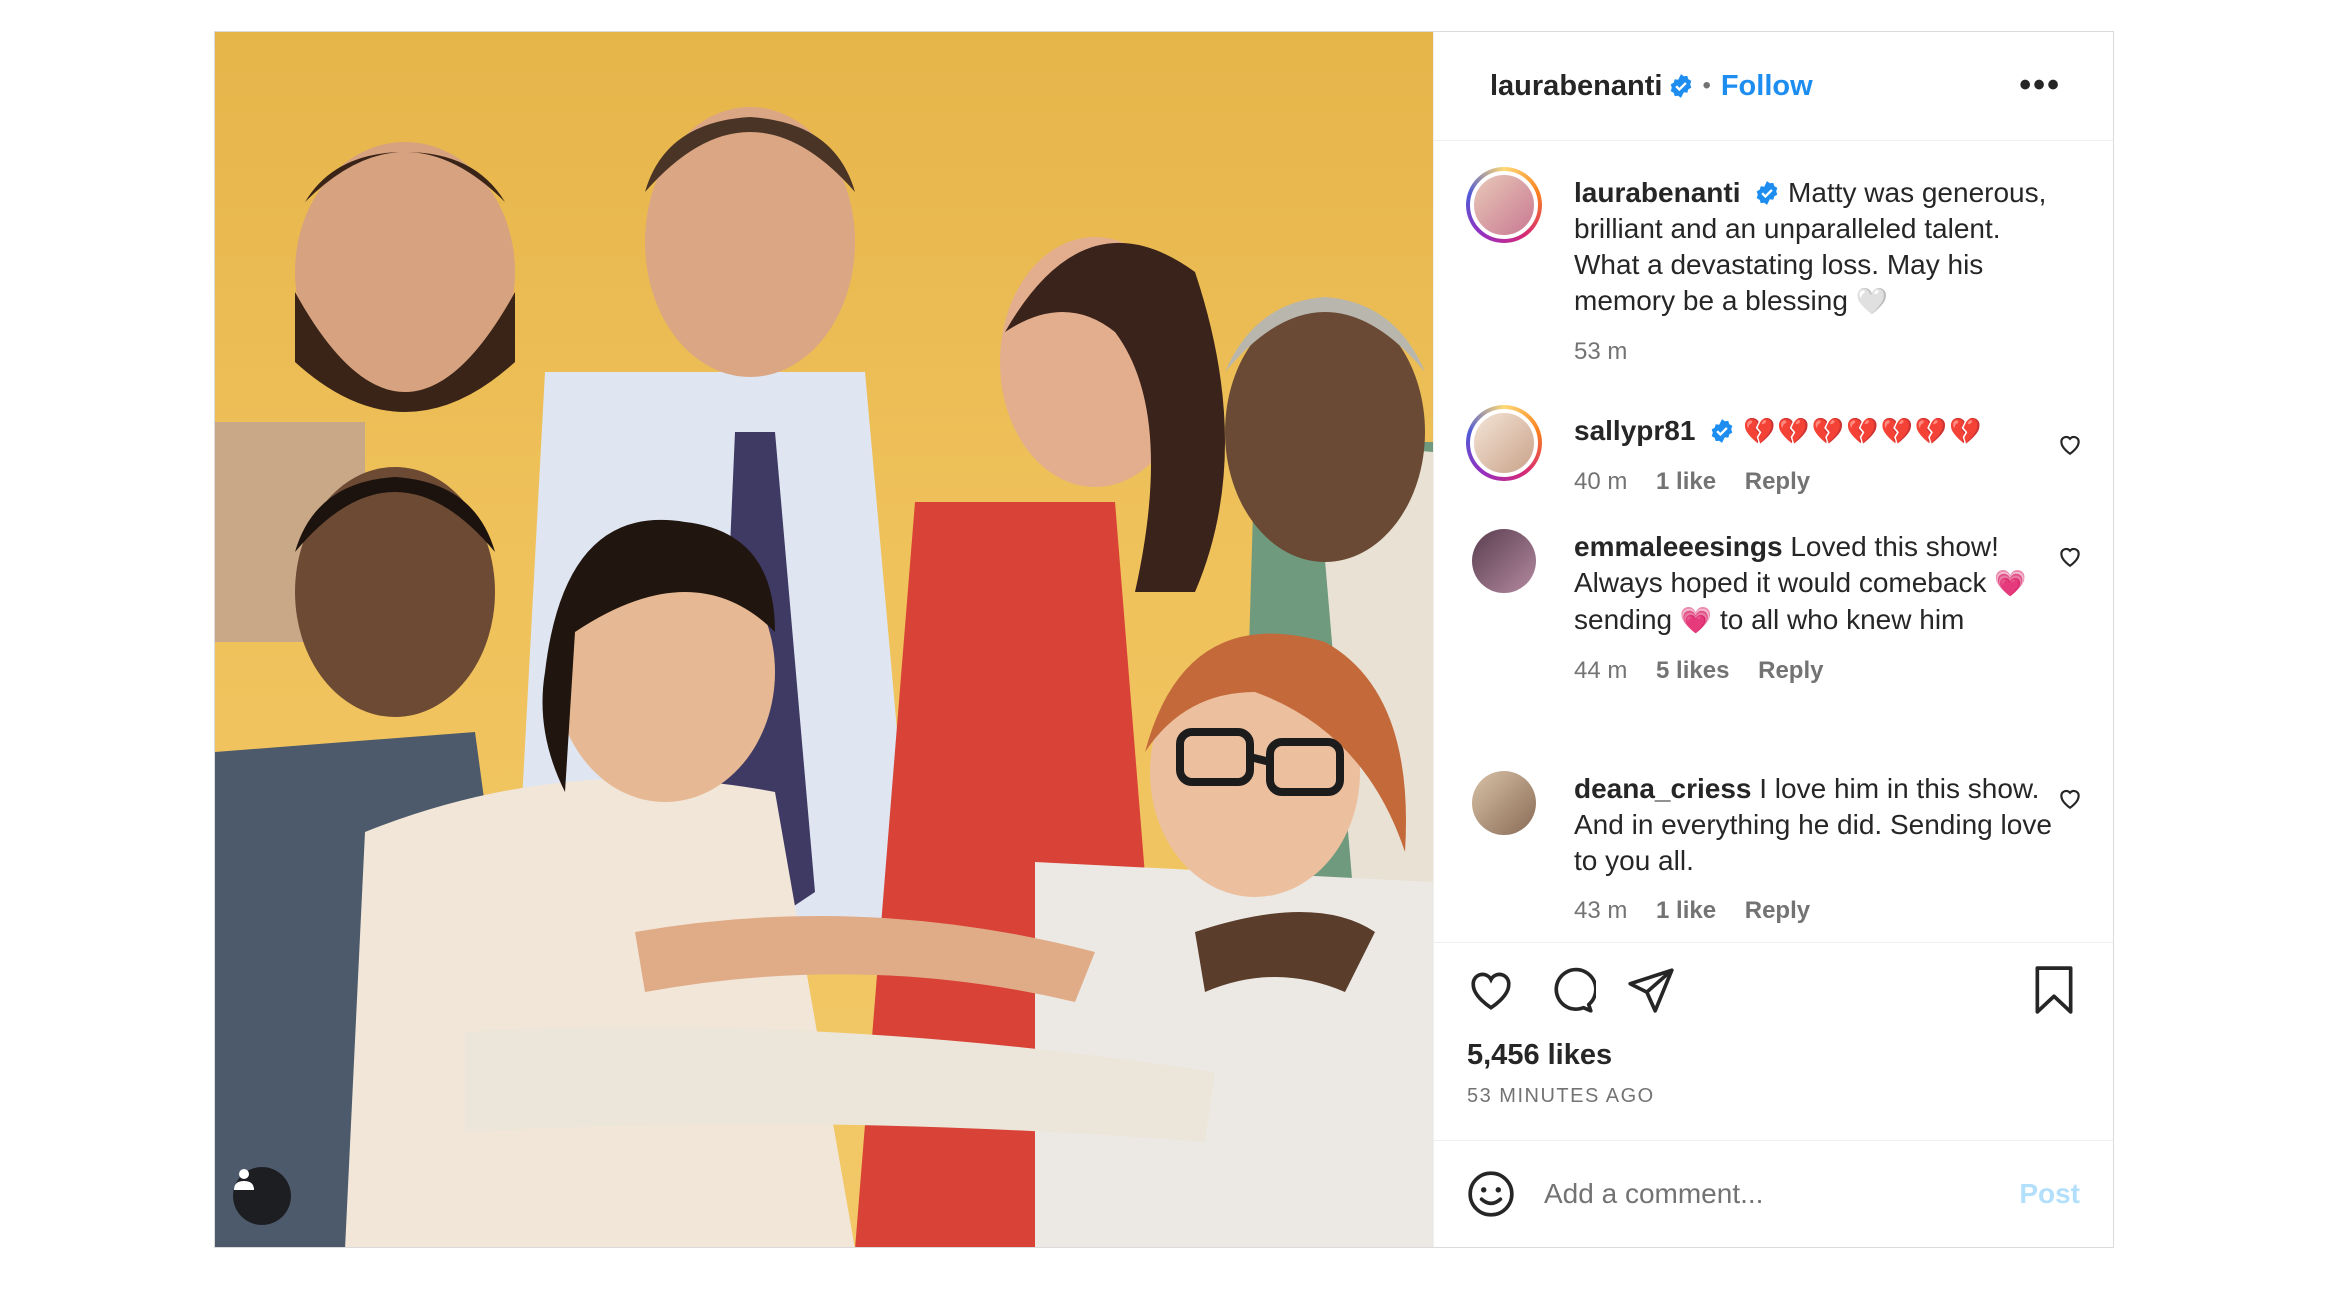  Describe the element at coordinates (1634, 430) in the screenshot. I see `comment-username: sallypr81` at that location.